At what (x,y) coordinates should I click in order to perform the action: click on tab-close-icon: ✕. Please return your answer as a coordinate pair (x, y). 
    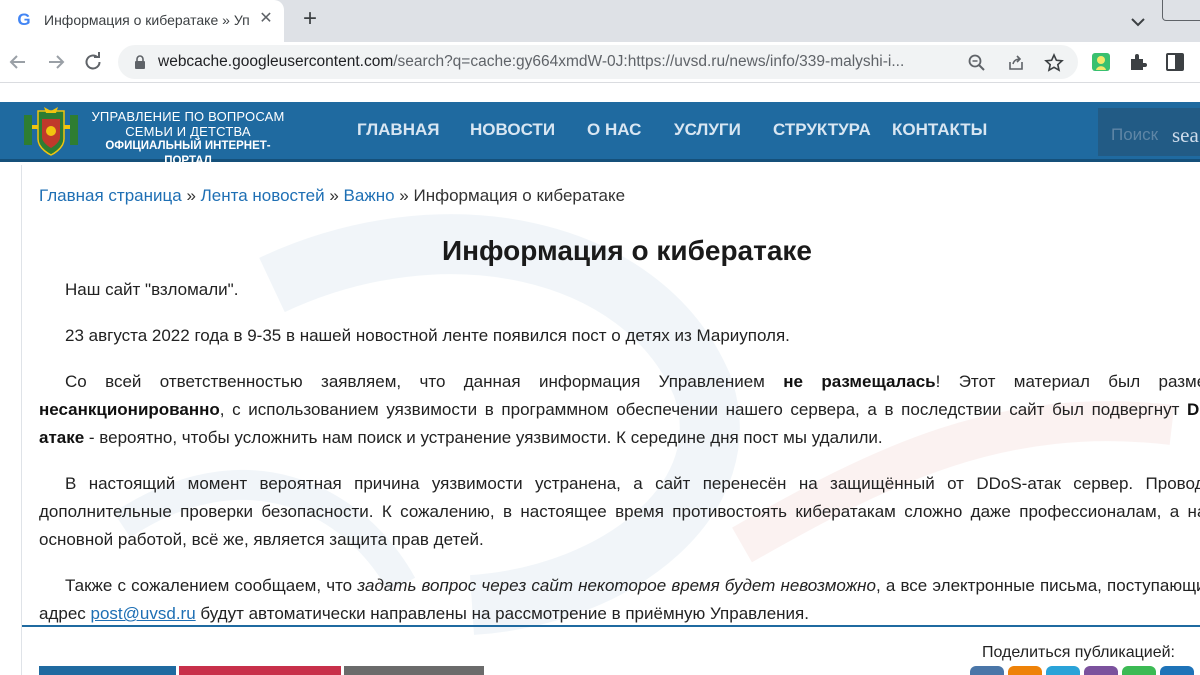
    Looking at the image, I should click on (266, 19).